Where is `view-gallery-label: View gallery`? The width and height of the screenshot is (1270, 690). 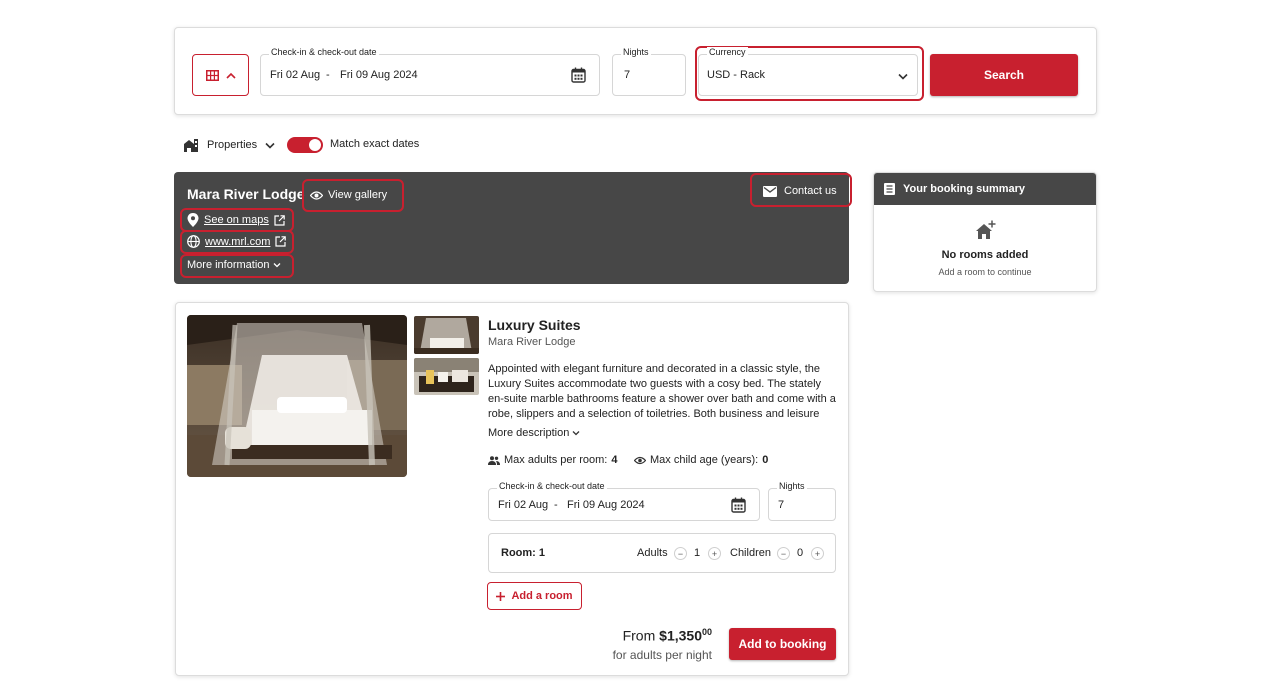
view-gallery-label: View gallery is located at coordinates (358, 195).